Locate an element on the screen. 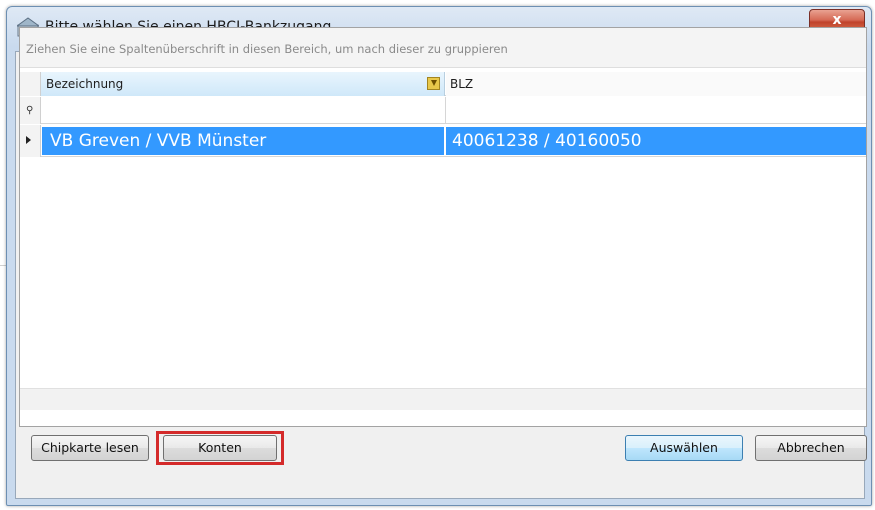 The image size is (875, 510). filter-row: ⚲ is located at coordinates (443, 110).